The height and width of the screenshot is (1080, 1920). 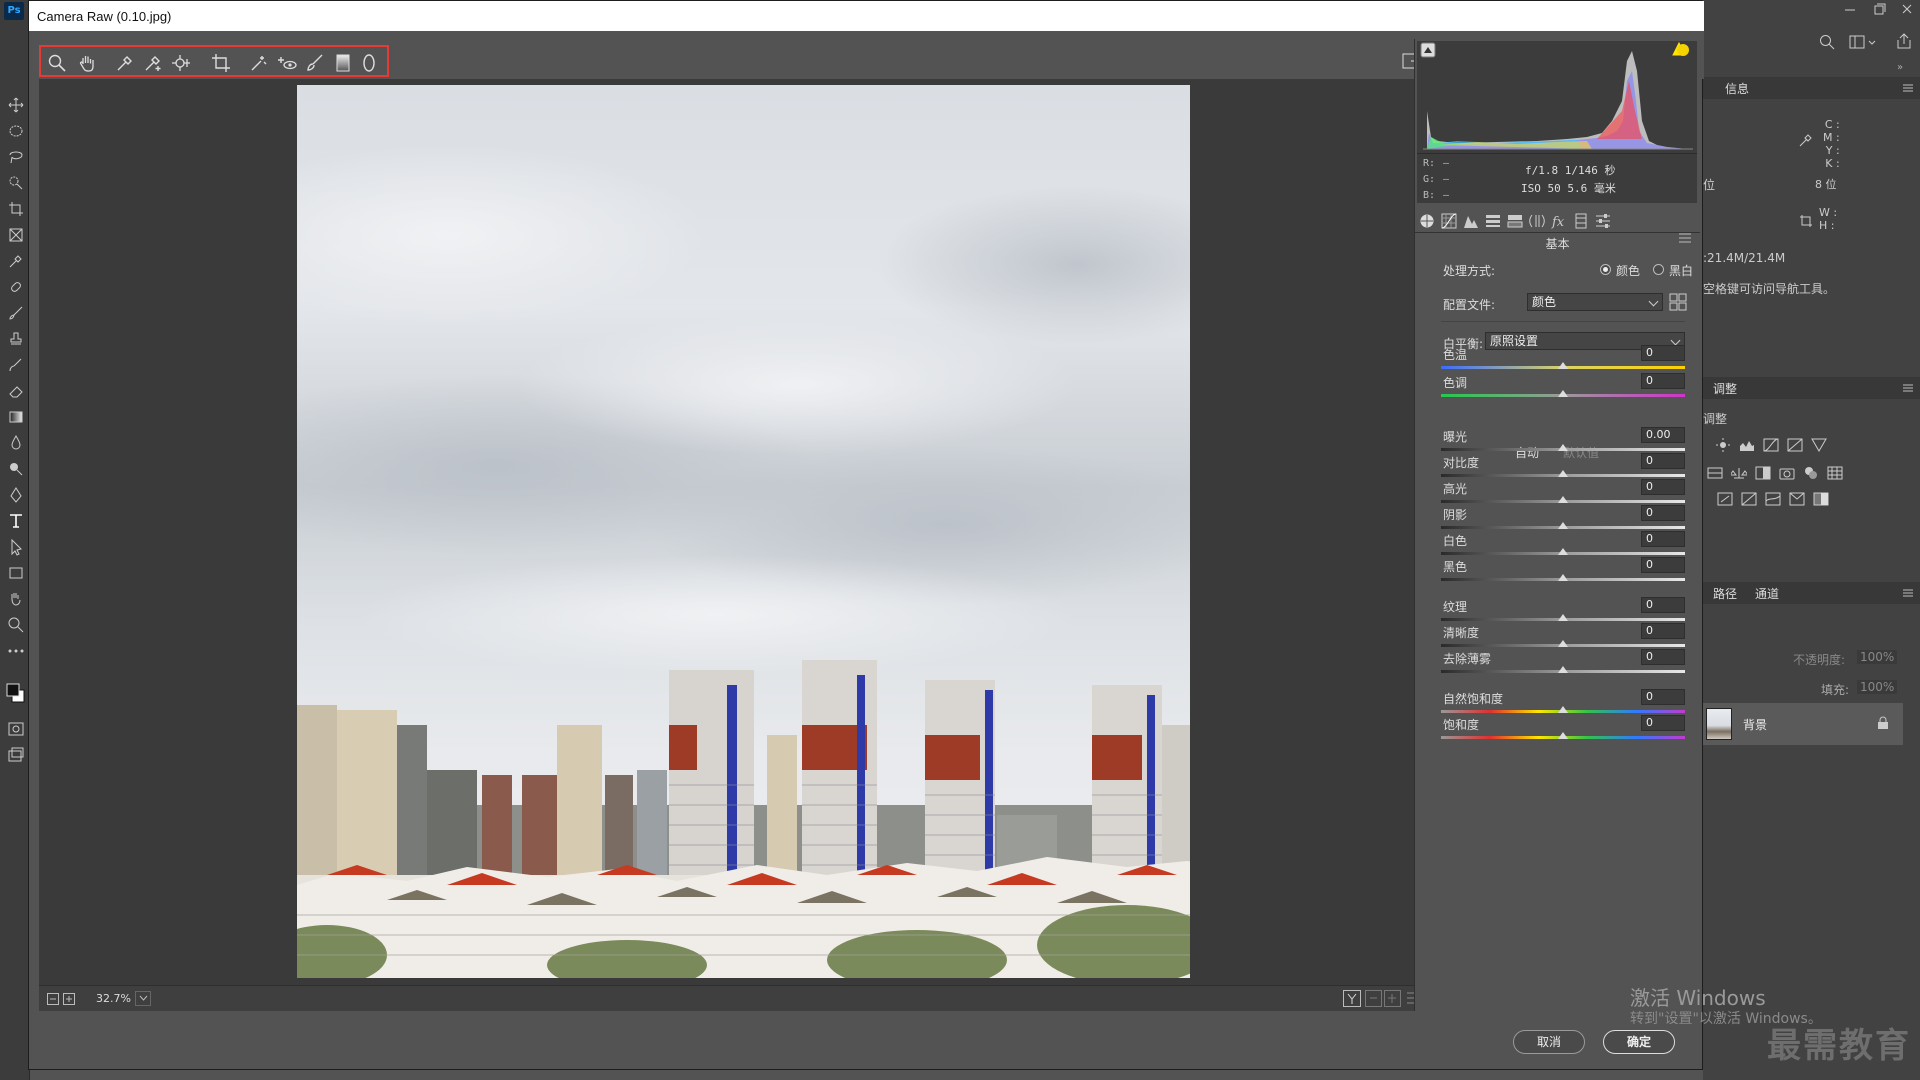 What do you see at coordinates (16, 365) in the screenshot?
I see `history-brush-tool-icon` at bounding box center [16, 365].